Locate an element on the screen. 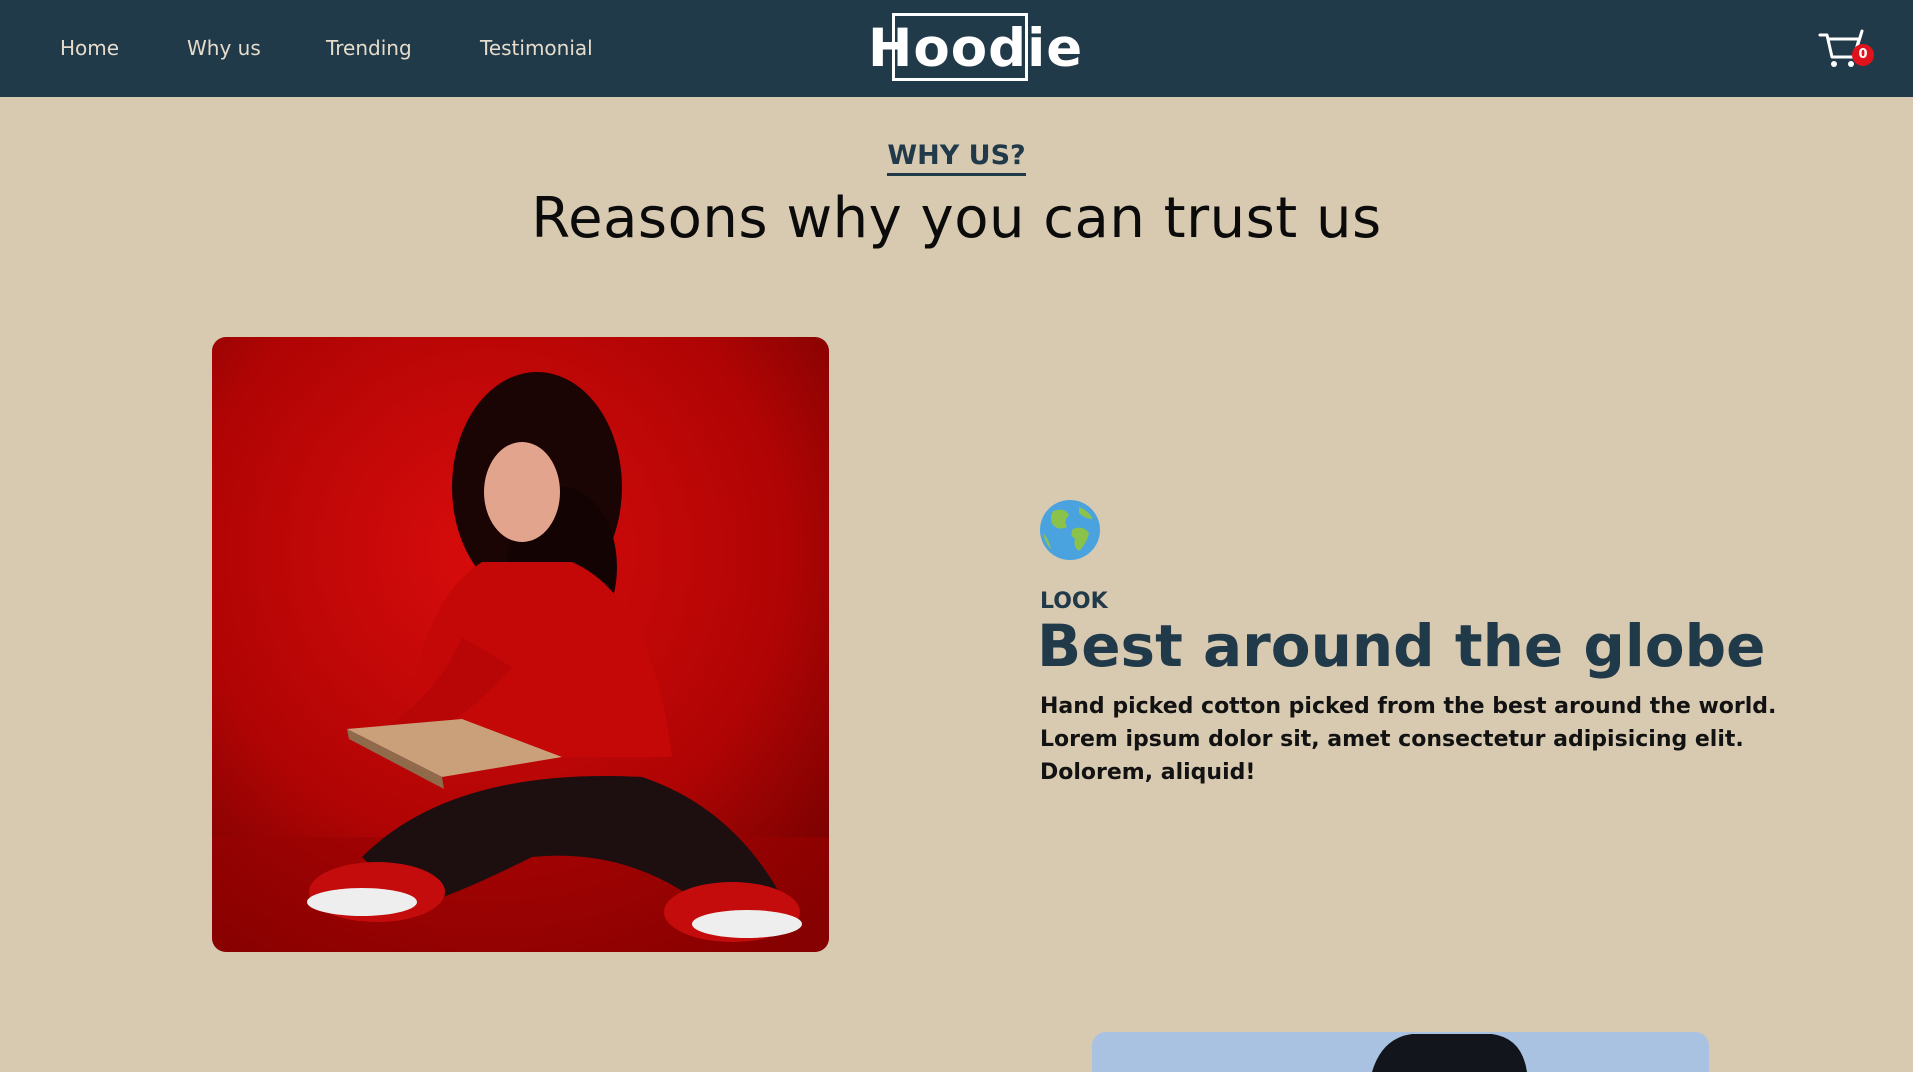 Image resolution: width=1913 pixels, height=1072 pixels. brand-name: Hoodie is located at coordinates (976, 48).